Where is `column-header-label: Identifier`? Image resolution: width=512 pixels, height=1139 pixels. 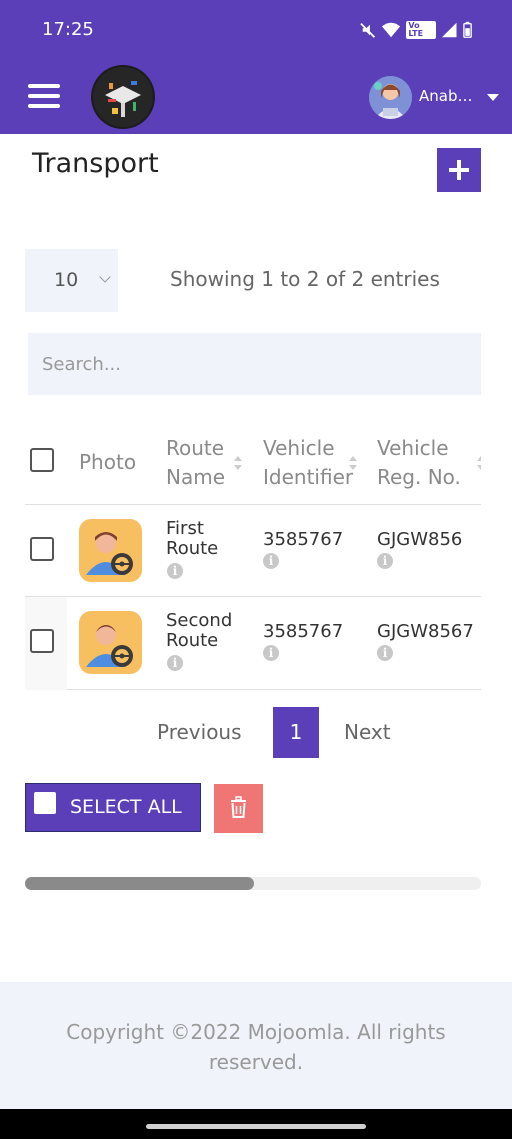
column-header-label: Identifier is located at coordinates (308, 477).